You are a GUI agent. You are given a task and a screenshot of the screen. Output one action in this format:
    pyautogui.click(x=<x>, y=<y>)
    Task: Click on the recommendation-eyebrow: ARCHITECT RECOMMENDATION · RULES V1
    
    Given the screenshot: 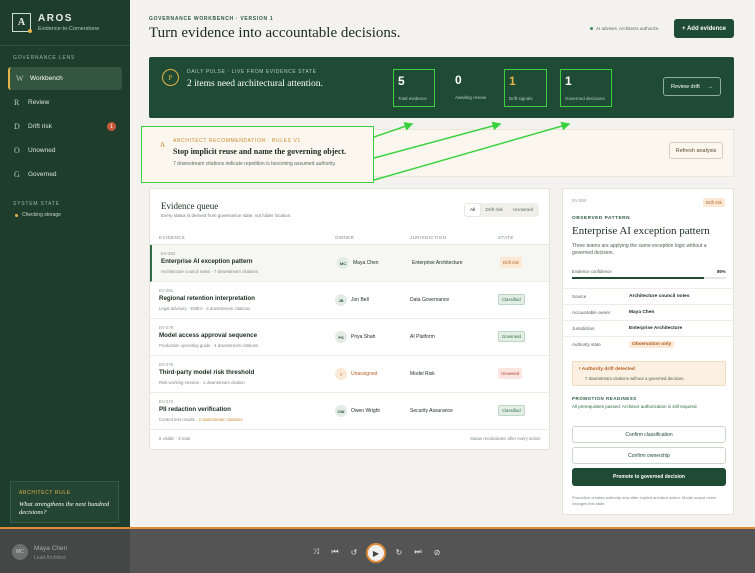 What is the action you would take?
    pyautogui.click(x=237, y=141)
    